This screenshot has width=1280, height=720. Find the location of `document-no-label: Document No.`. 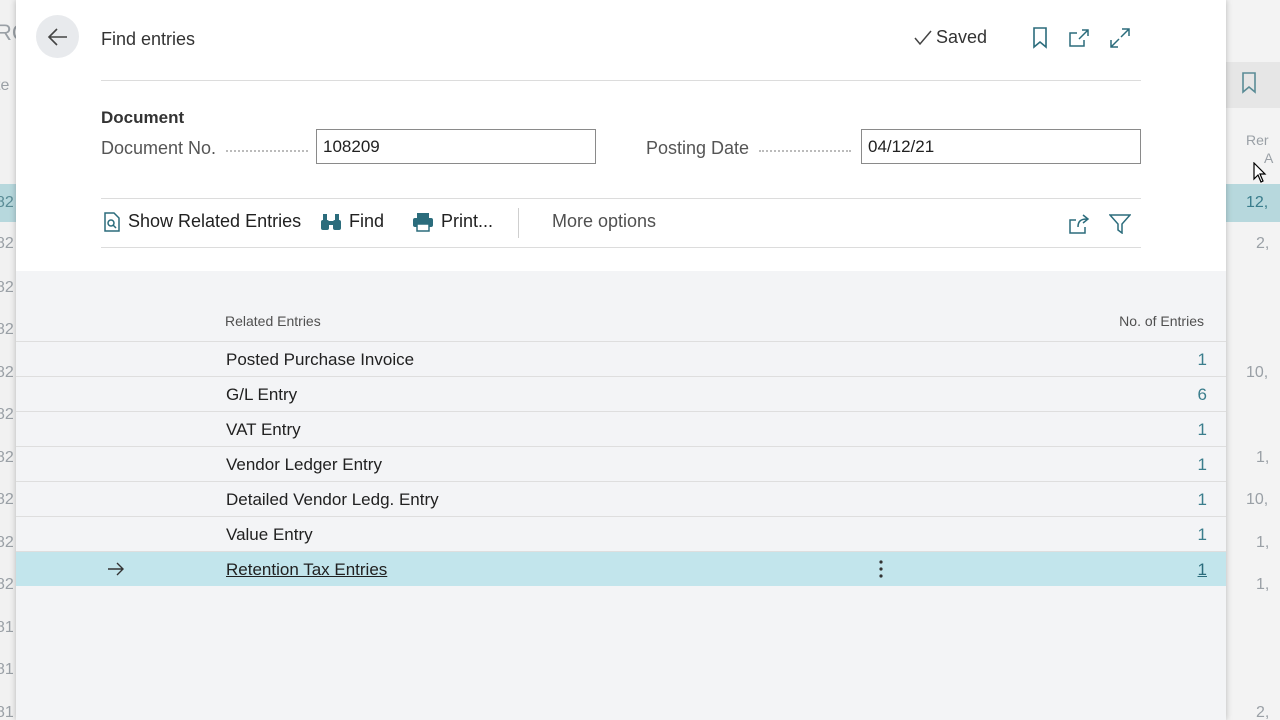

document-no-label: Document No. is located at coordinates (205, 148).